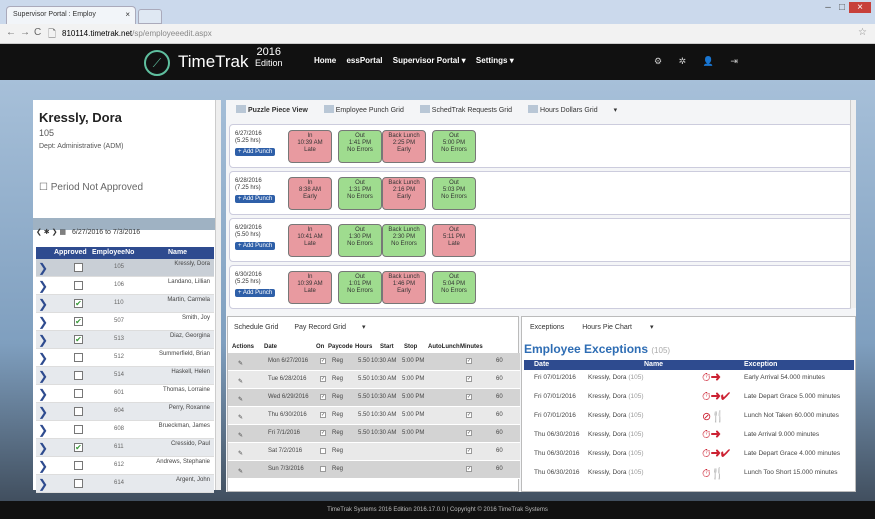 This screenshot has height=519, width=875. I want to click on tab-hours-dollars: Hours Dollars Grid, so click(563, 109).